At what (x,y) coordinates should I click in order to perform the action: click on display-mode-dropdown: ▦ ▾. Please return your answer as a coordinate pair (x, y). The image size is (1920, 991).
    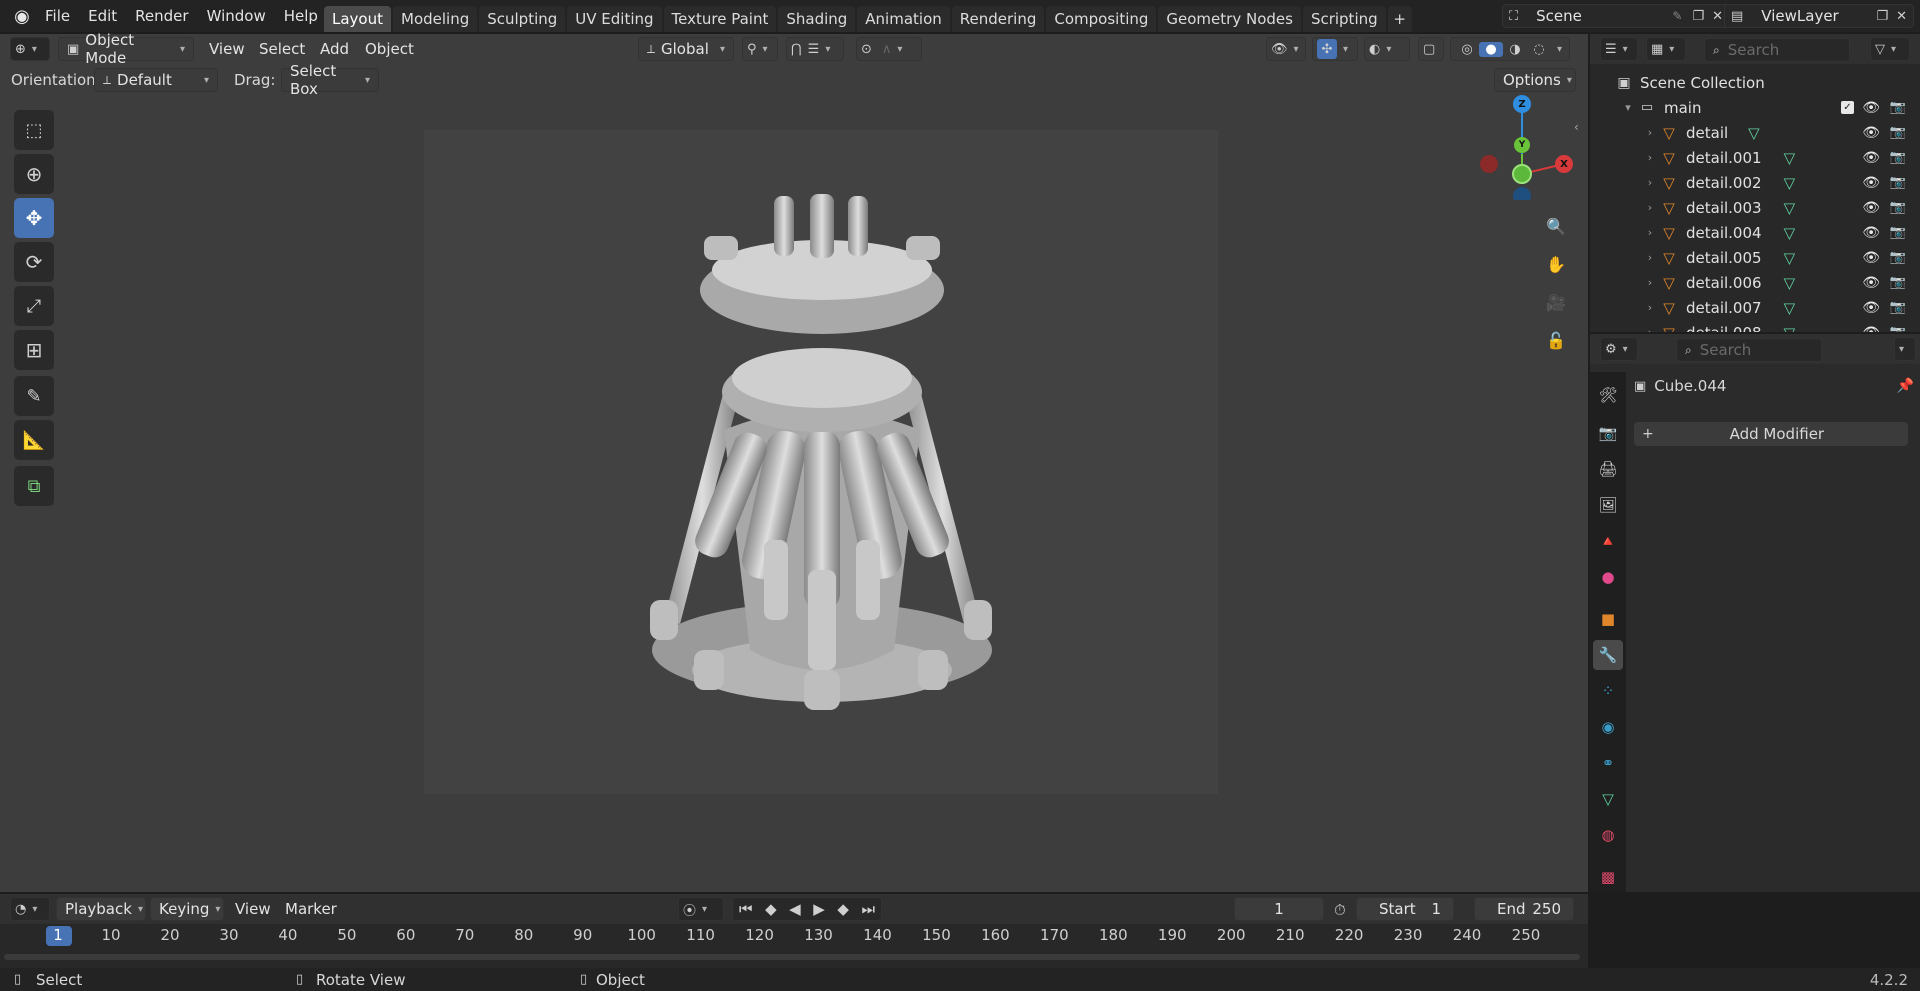
    Looking at the image, I should click on (1666, 49).